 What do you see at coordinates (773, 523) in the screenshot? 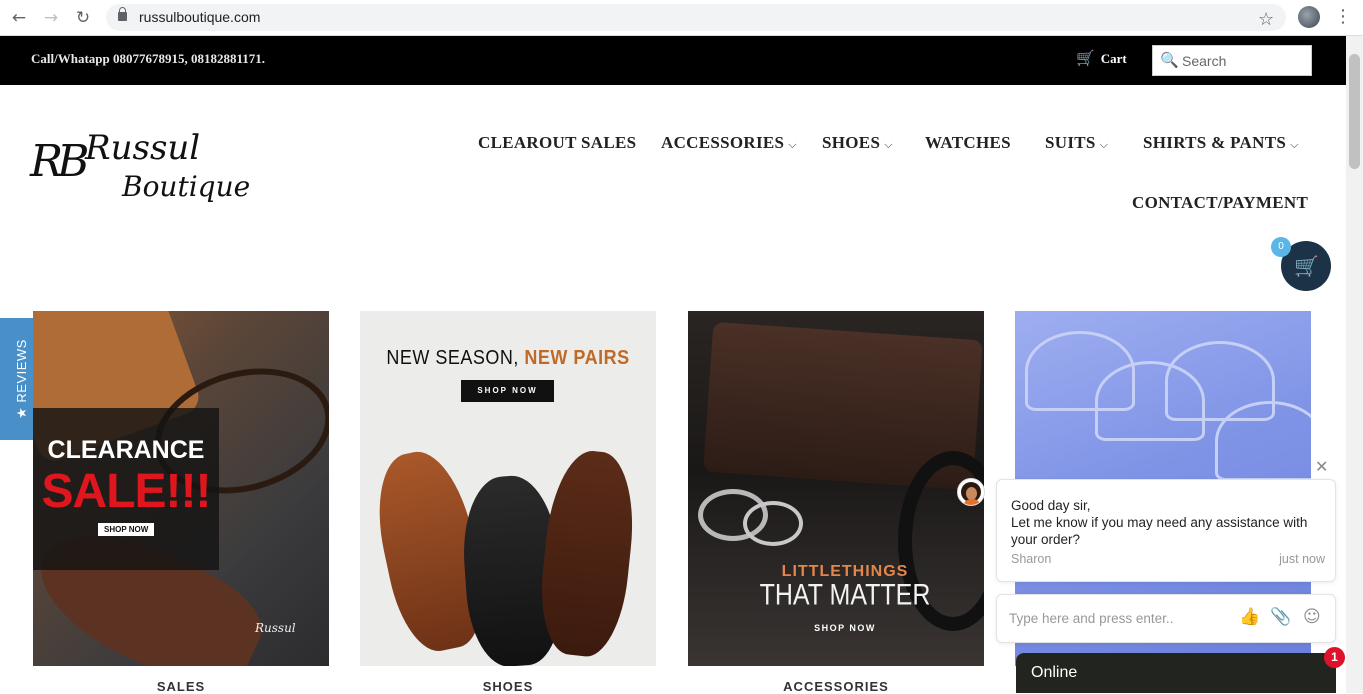
I see `ring-image` at bounding box center [773, 523].